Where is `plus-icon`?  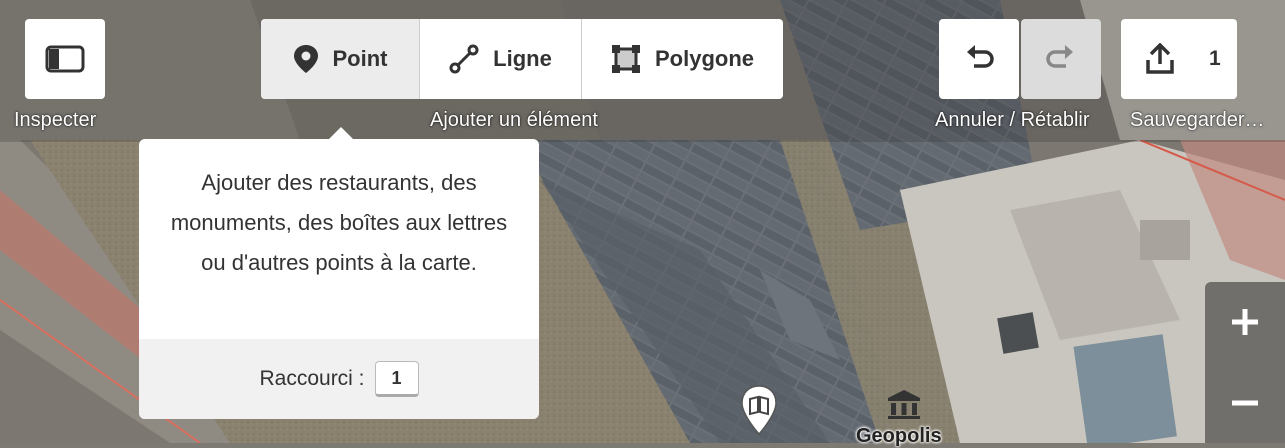 plus-icon is located at coordinates (1245, 322).